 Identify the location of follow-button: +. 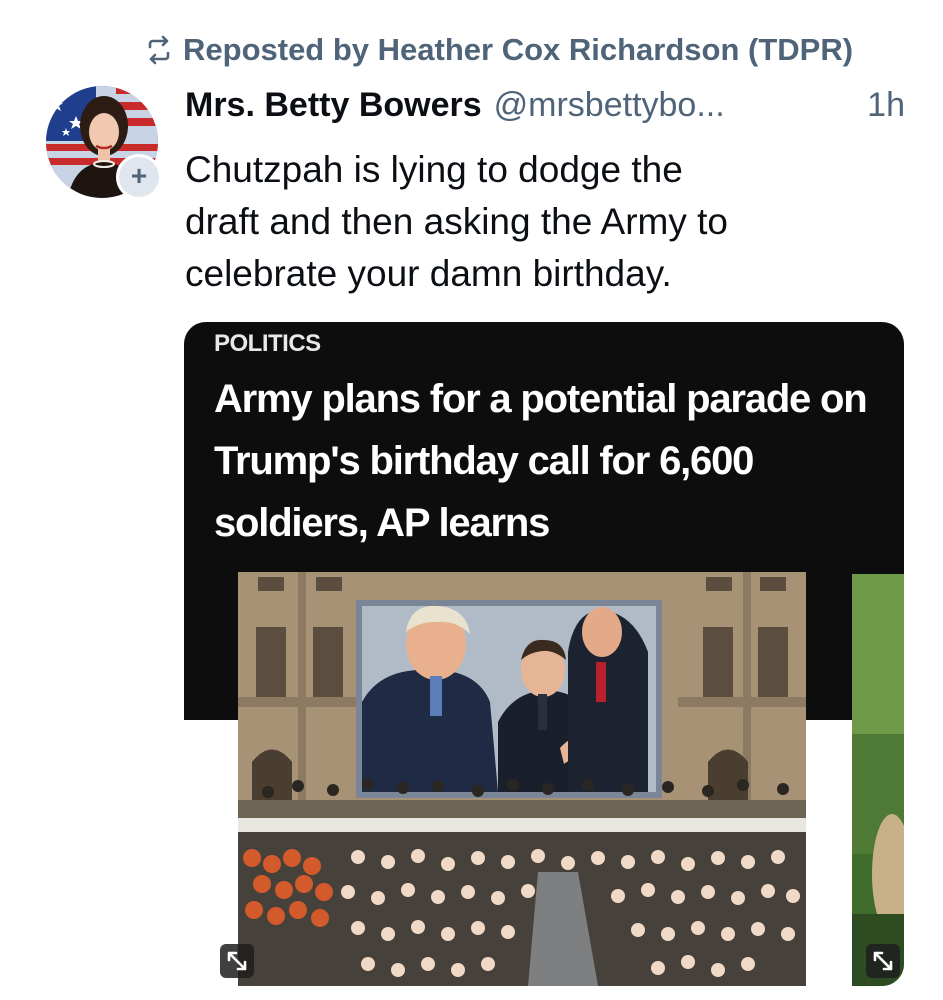
(139, 177).